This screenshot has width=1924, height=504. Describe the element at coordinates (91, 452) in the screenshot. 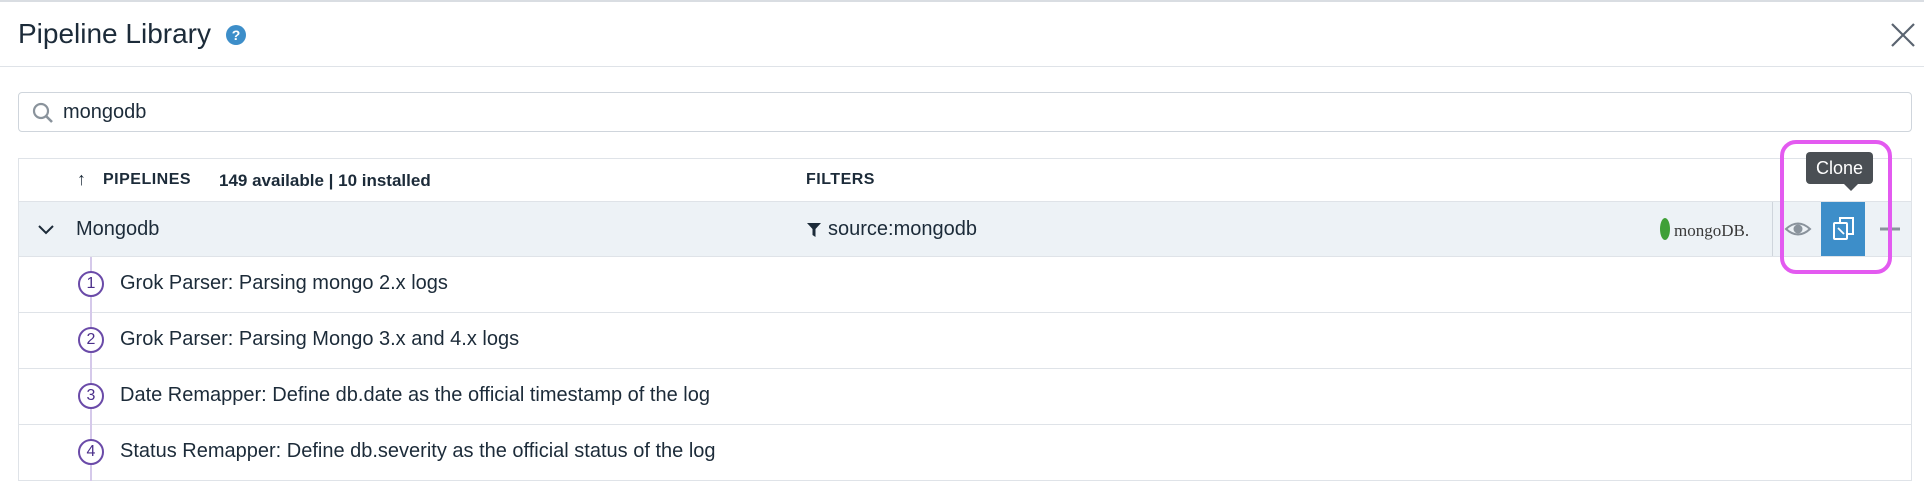

I see `step-number-badge: 4` at that location.